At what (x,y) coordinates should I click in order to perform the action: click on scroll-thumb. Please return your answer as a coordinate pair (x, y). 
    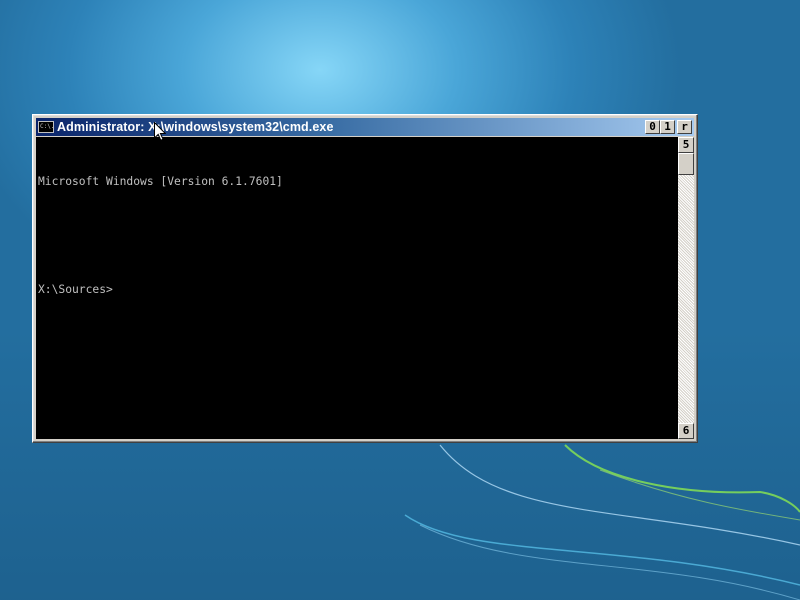
    Looking at the image, I should click on (686, 164).